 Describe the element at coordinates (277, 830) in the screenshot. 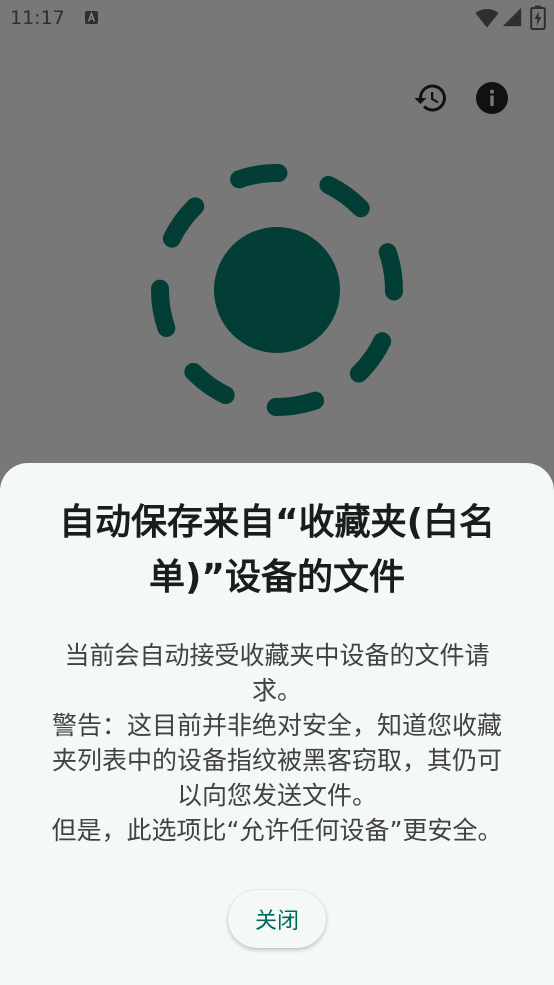

I see `dialog-message-line: 但是，此选项比“允许任何设备”更安全。` at that location.